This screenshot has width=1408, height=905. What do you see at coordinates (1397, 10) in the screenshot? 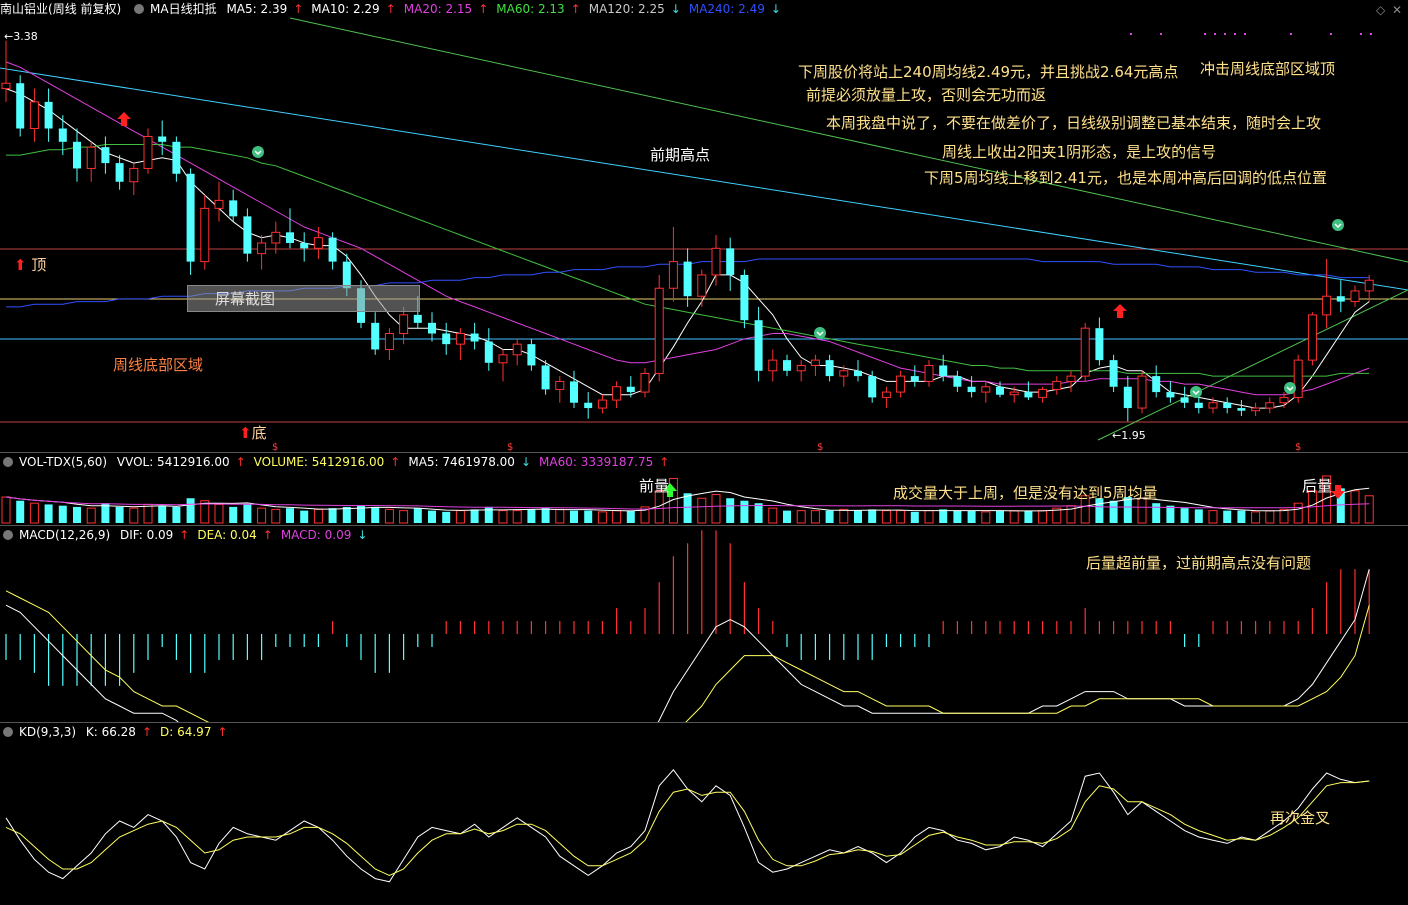
I see `close-icon: ✕` at bounding box center [1397, 10].